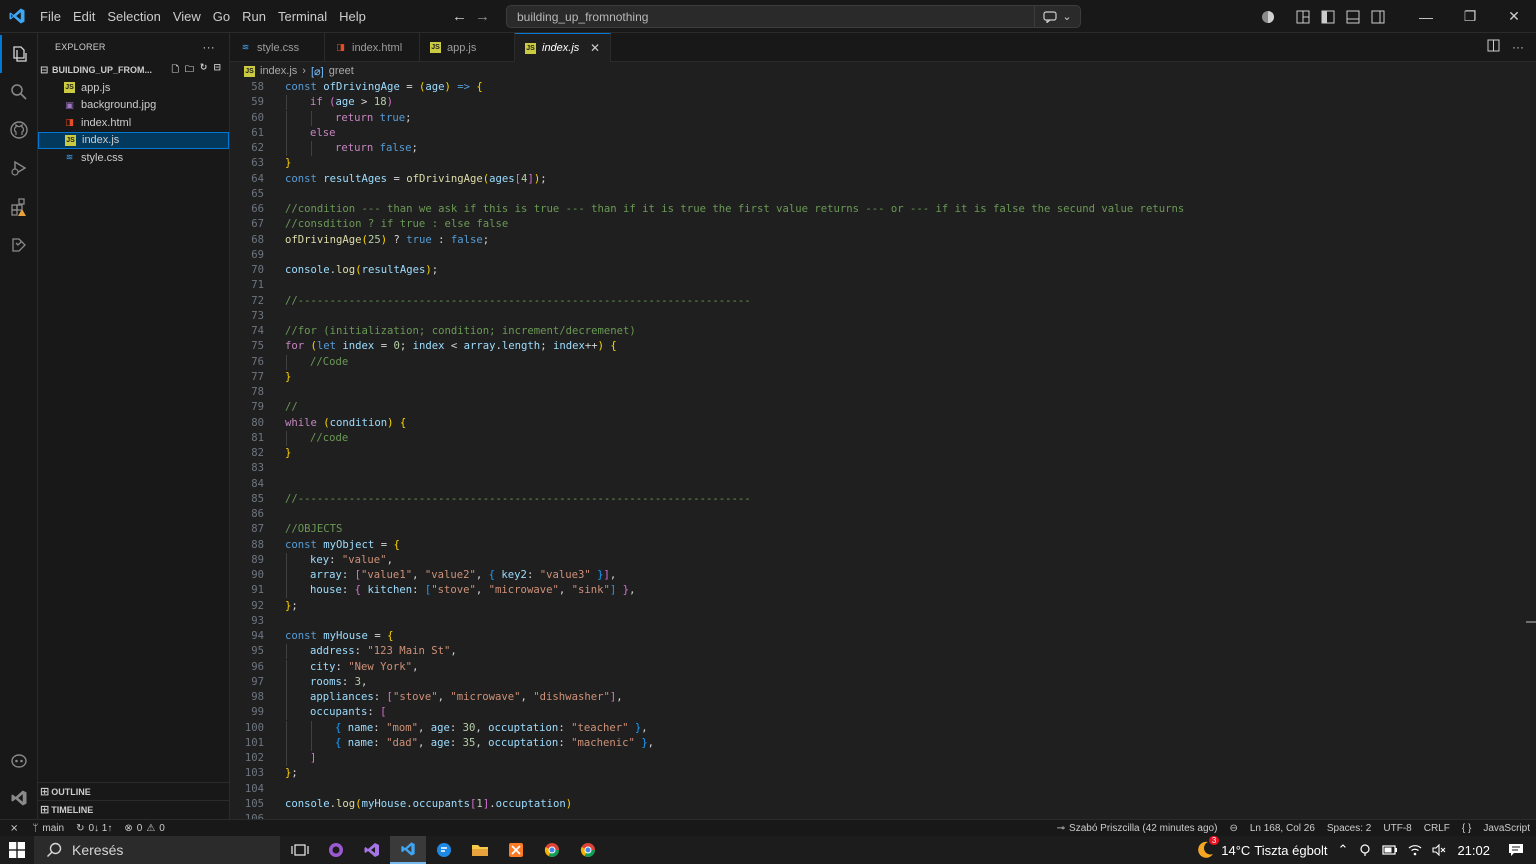 The width and height of the screenshot is (1536, 864). What do you see at coordinates (1531, 622) in the screenshot?
I see `scrollbar-marker` at bounding box center [1531, 622].